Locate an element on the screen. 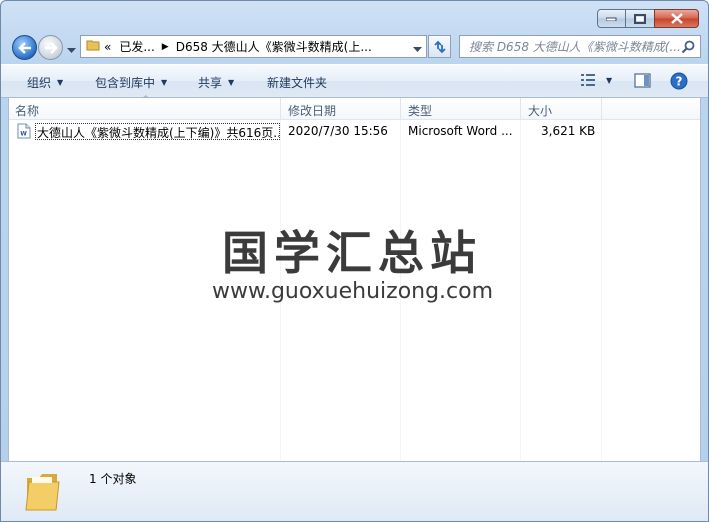  maximize-icon is located at coordinates (640, 18).